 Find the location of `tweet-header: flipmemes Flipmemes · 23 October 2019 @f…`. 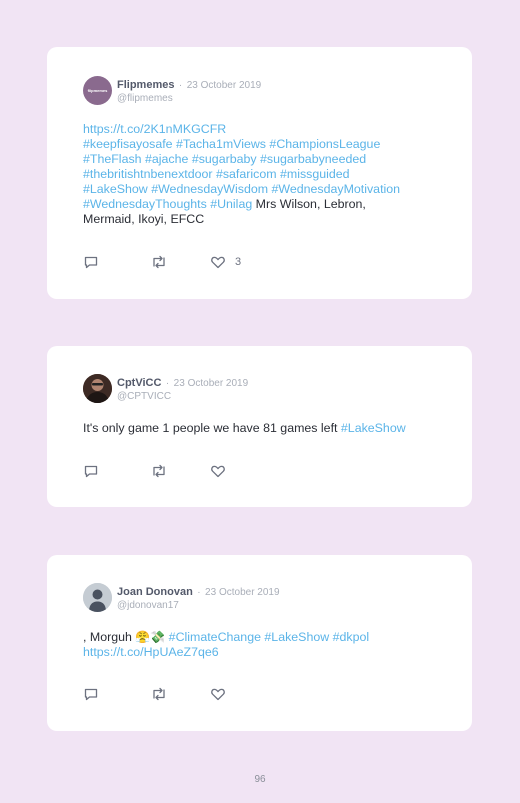

tweet-header: flipmemes Flipmemes · 23 October 2019 @f… is located at coordinates (172, 90).